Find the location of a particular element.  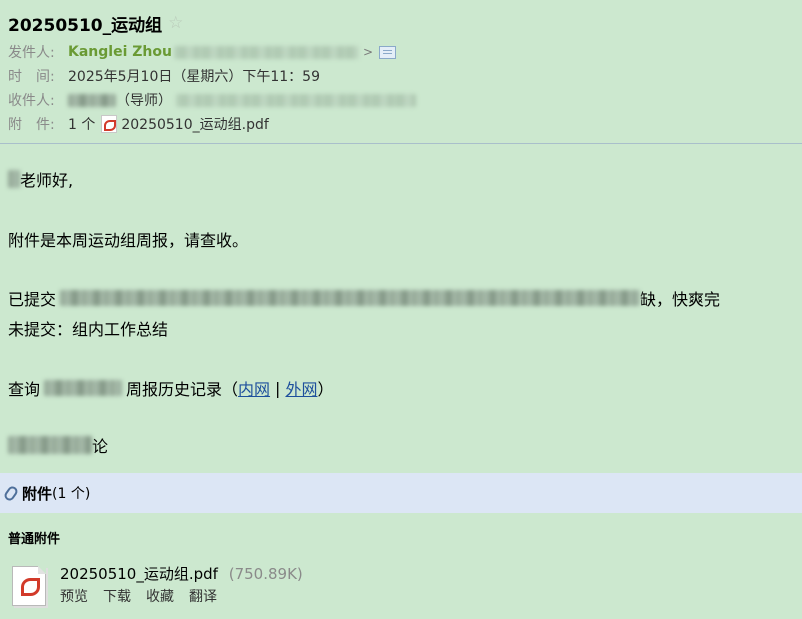

not-submitted-text: 未提交：组内工作总结 is located at coordinates (88, 329).